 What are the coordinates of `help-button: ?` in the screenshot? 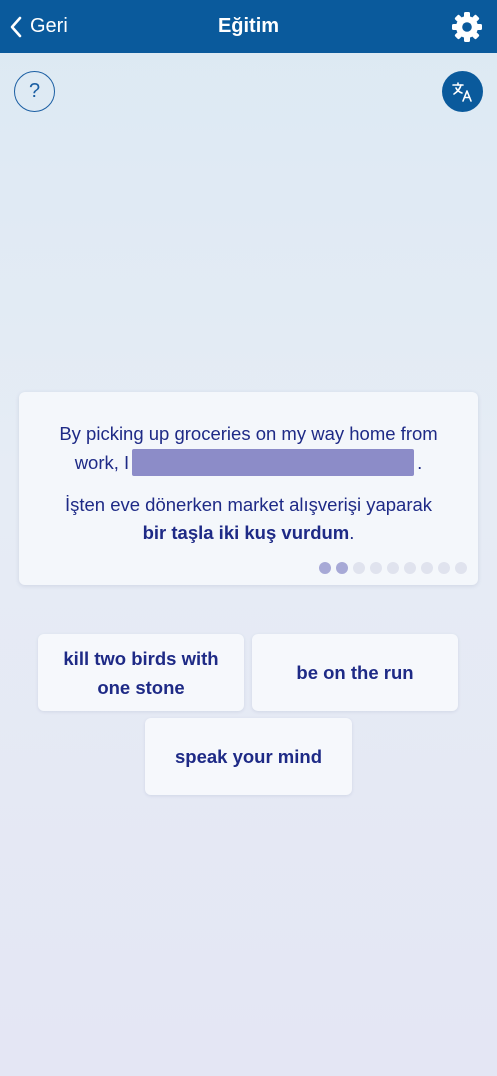 It's located at (34, 91).